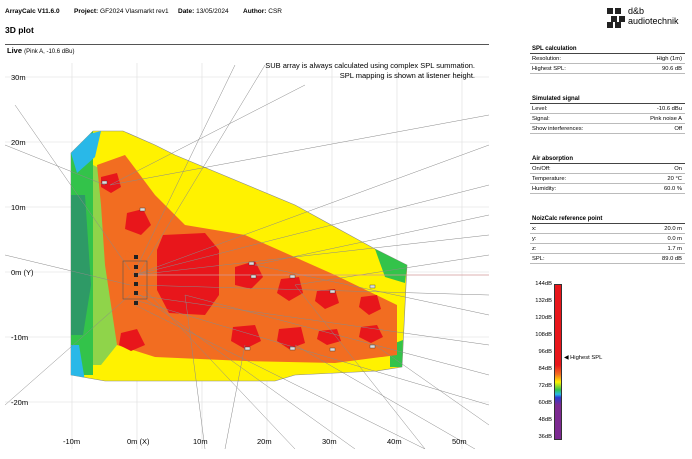 This screenshot has width=692, height=459. Describe the element at coordinates (607, 249) in the screenshot. I see `panel-row: z: 1.7 m` at that location.